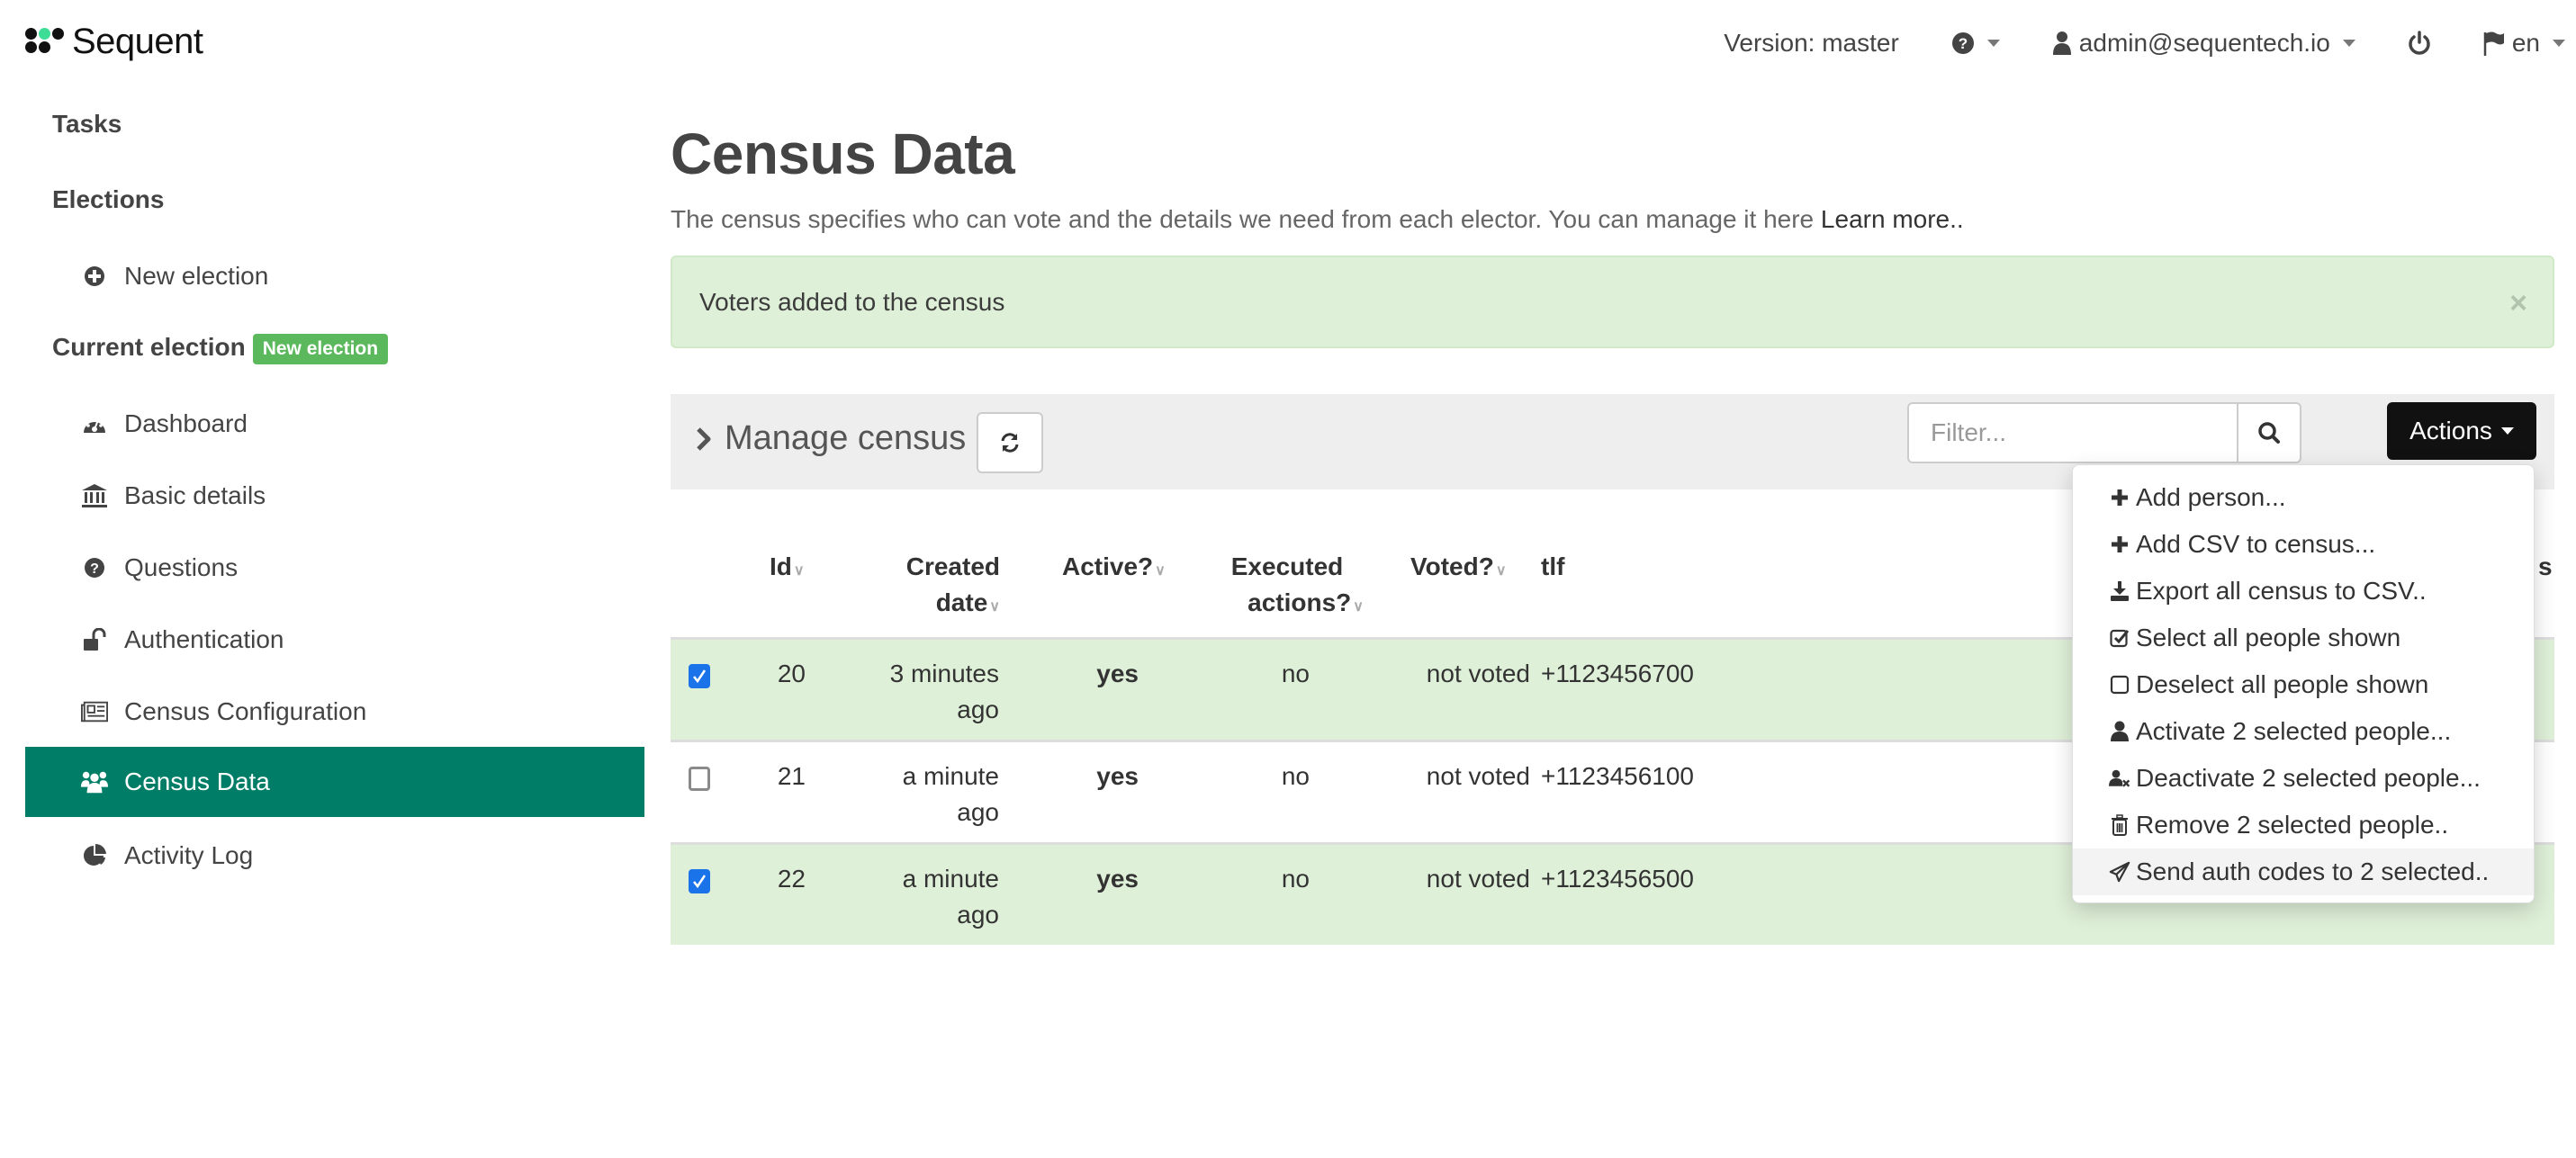  Describe the element at coordinates (334, 276) in the screenshot. I see `sidebar-item-new-election: New election` at that location.